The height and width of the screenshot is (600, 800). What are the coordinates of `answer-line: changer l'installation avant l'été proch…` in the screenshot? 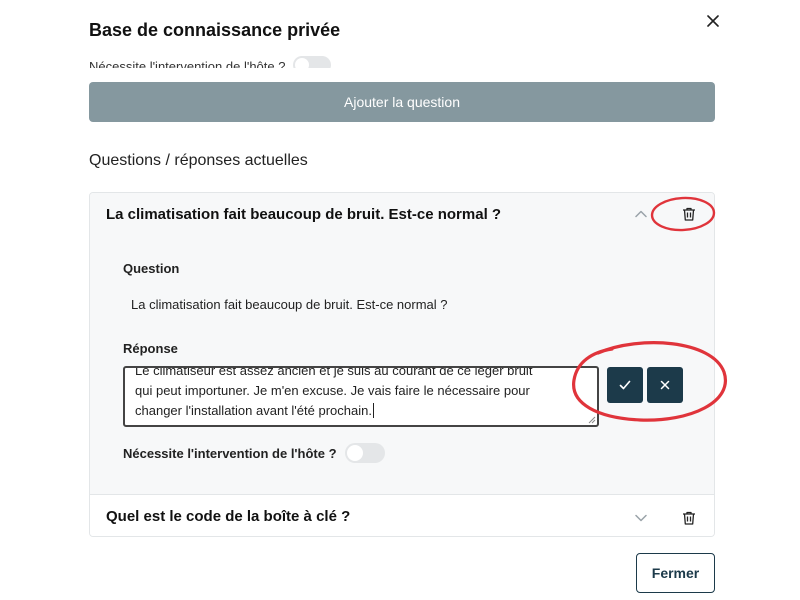 It's located at (254, 410).